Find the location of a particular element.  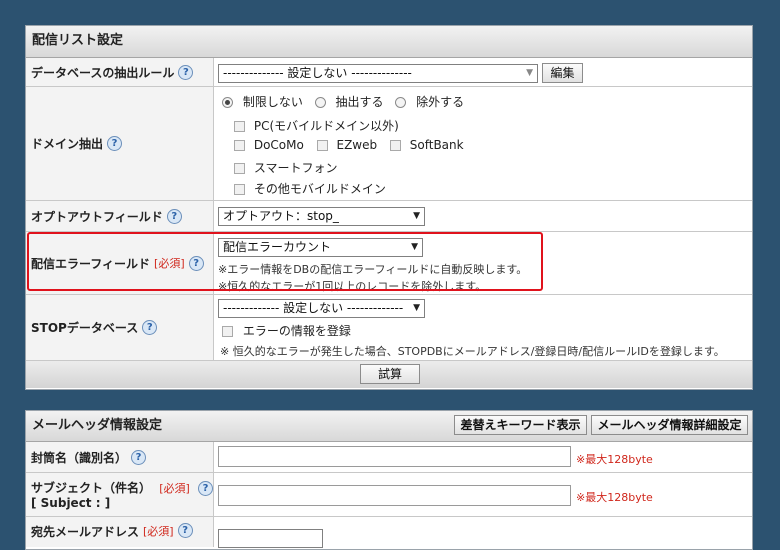

to-address-select is located at coordinates (270, 538).